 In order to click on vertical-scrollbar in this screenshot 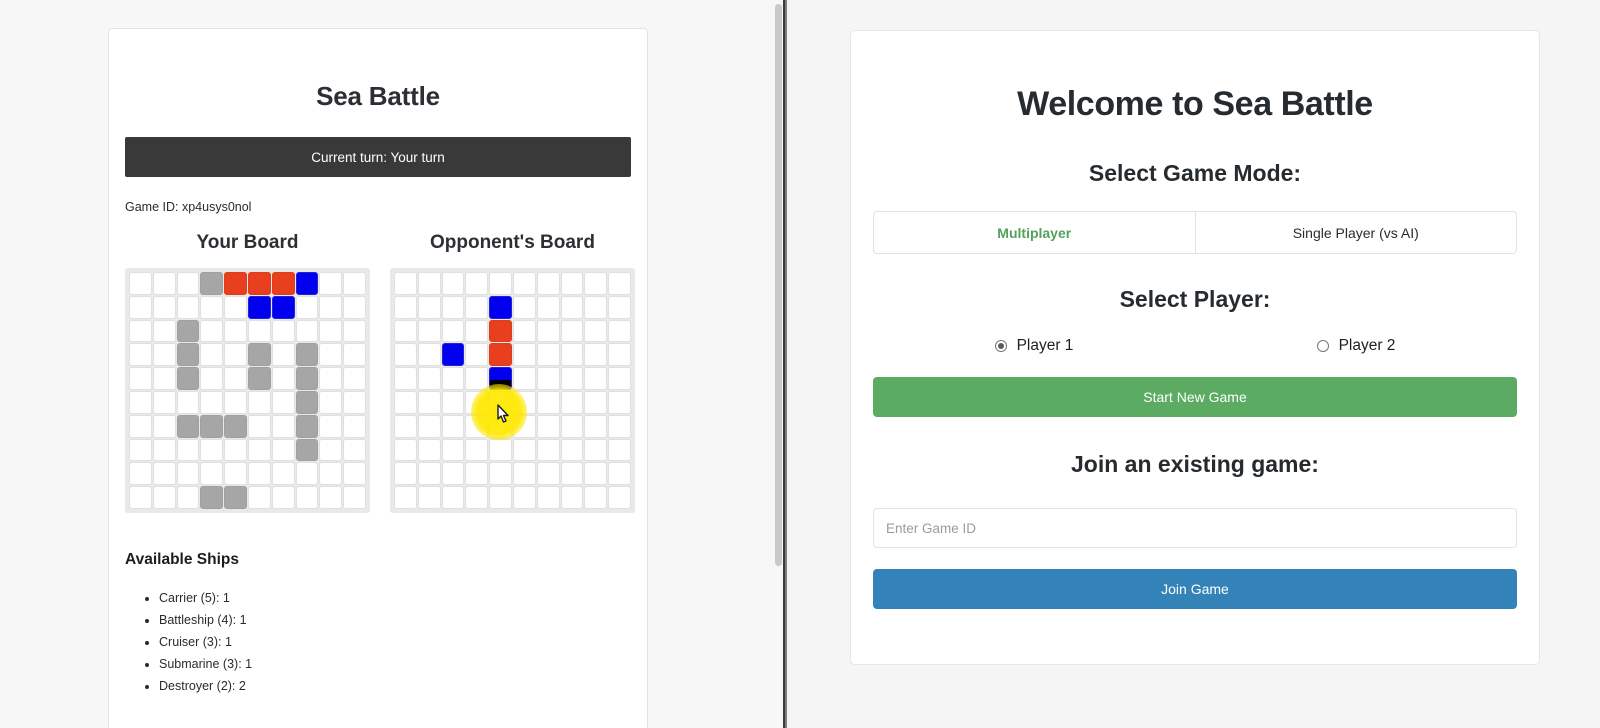, I will do `click(774, 364)`.